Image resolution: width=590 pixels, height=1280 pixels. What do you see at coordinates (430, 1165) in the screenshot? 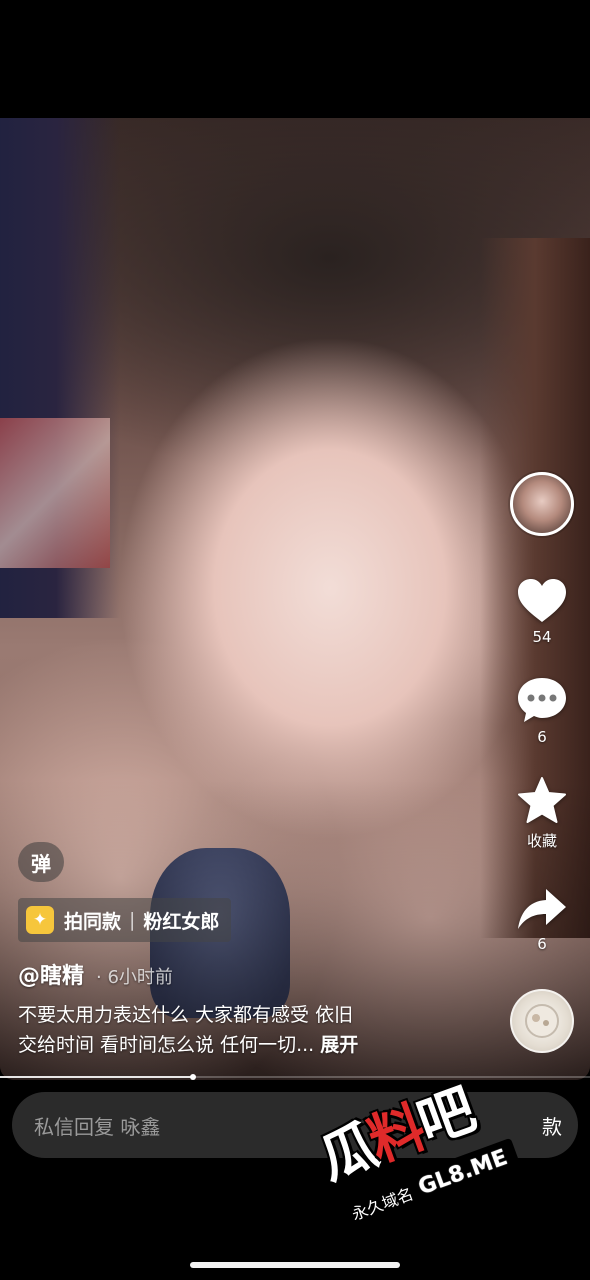
I see `watermark: 瓜料吧 永久域名 GL8.ME` at bounding box center [430, 1165].